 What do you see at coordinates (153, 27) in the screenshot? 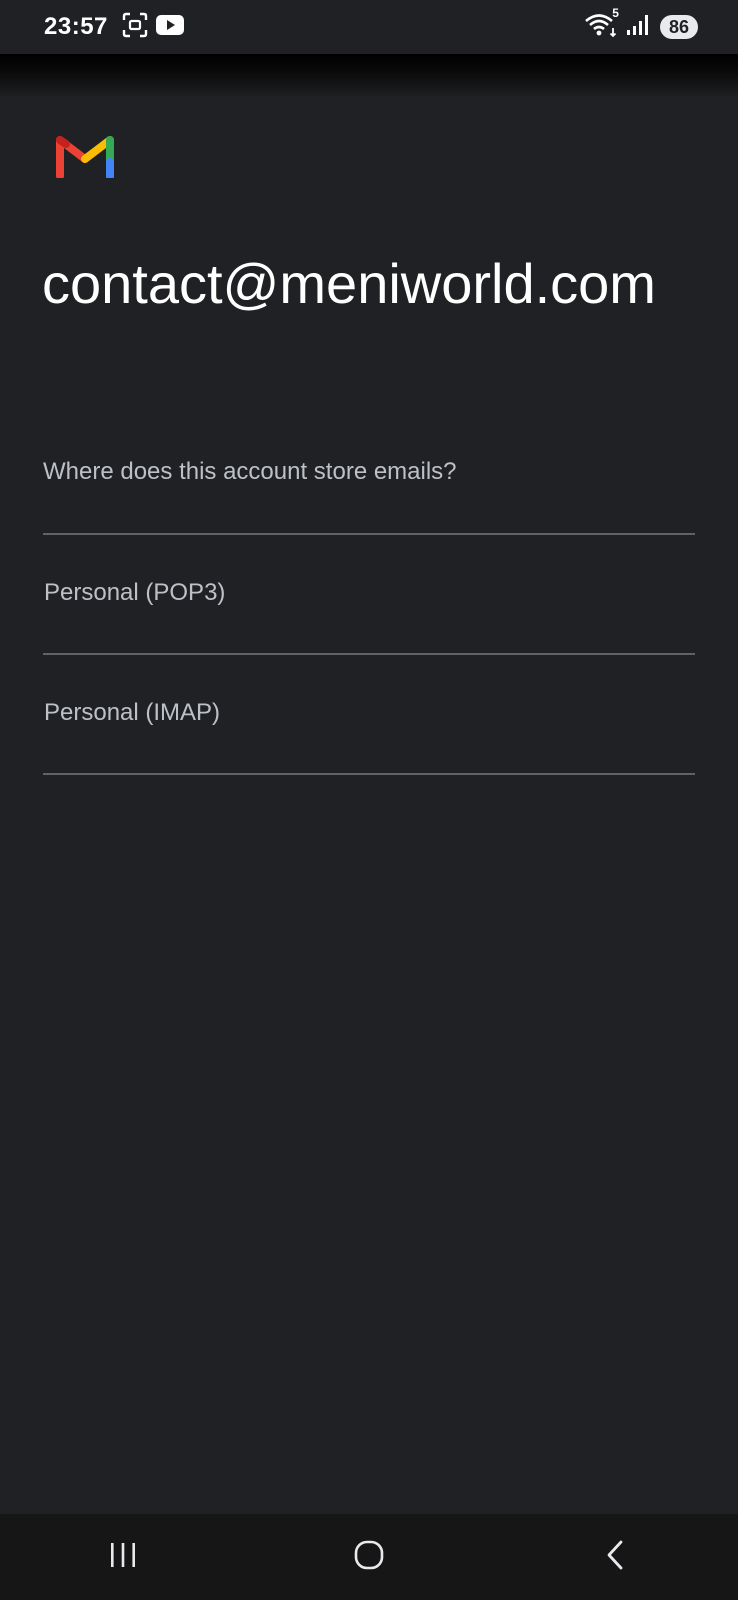
I see `status-icons-left` at bounding box center [153, 27].